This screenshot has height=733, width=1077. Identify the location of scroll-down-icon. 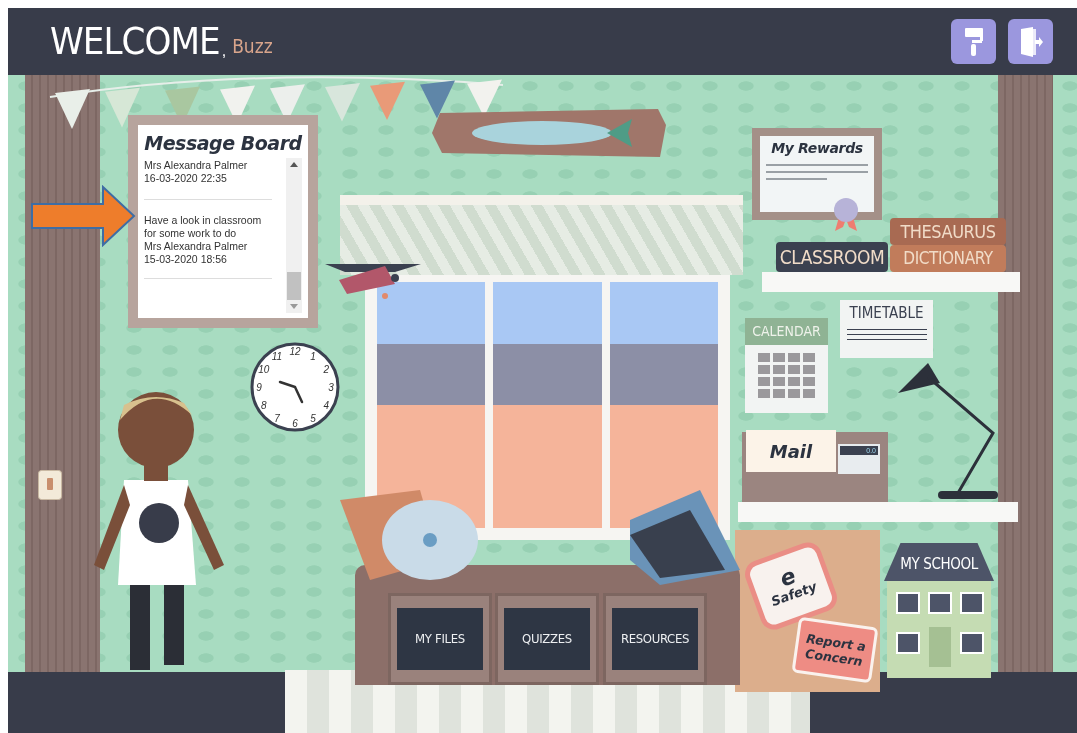
(294, 306).